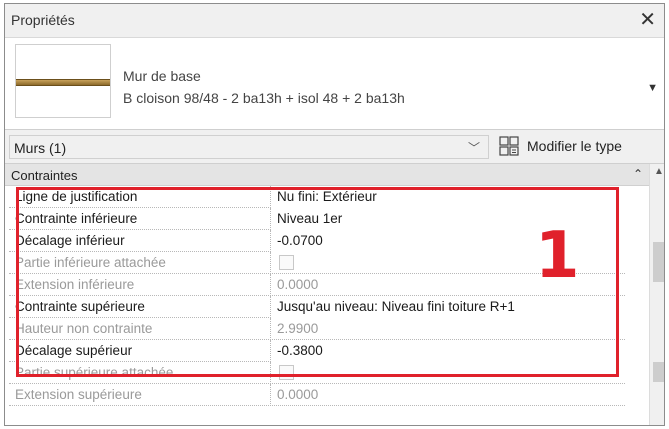  What do you see at coordinates (448, 197) in the screenshot?
I see `param-value: Nu fini: Extérieur` at bounding box center [448, 197].